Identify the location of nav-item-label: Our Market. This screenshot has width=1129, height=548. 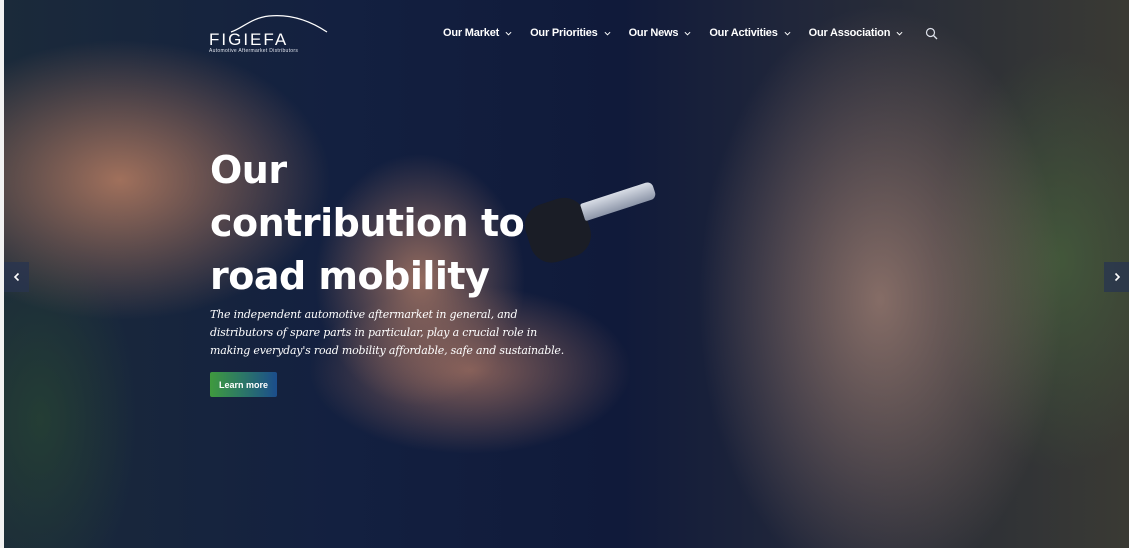
(471, 33).